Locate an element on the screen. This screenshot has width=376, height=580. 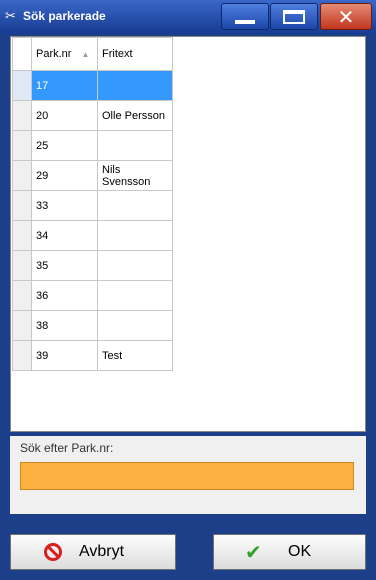
scissors-icon: ✂ is located at coordinates (10, 15).